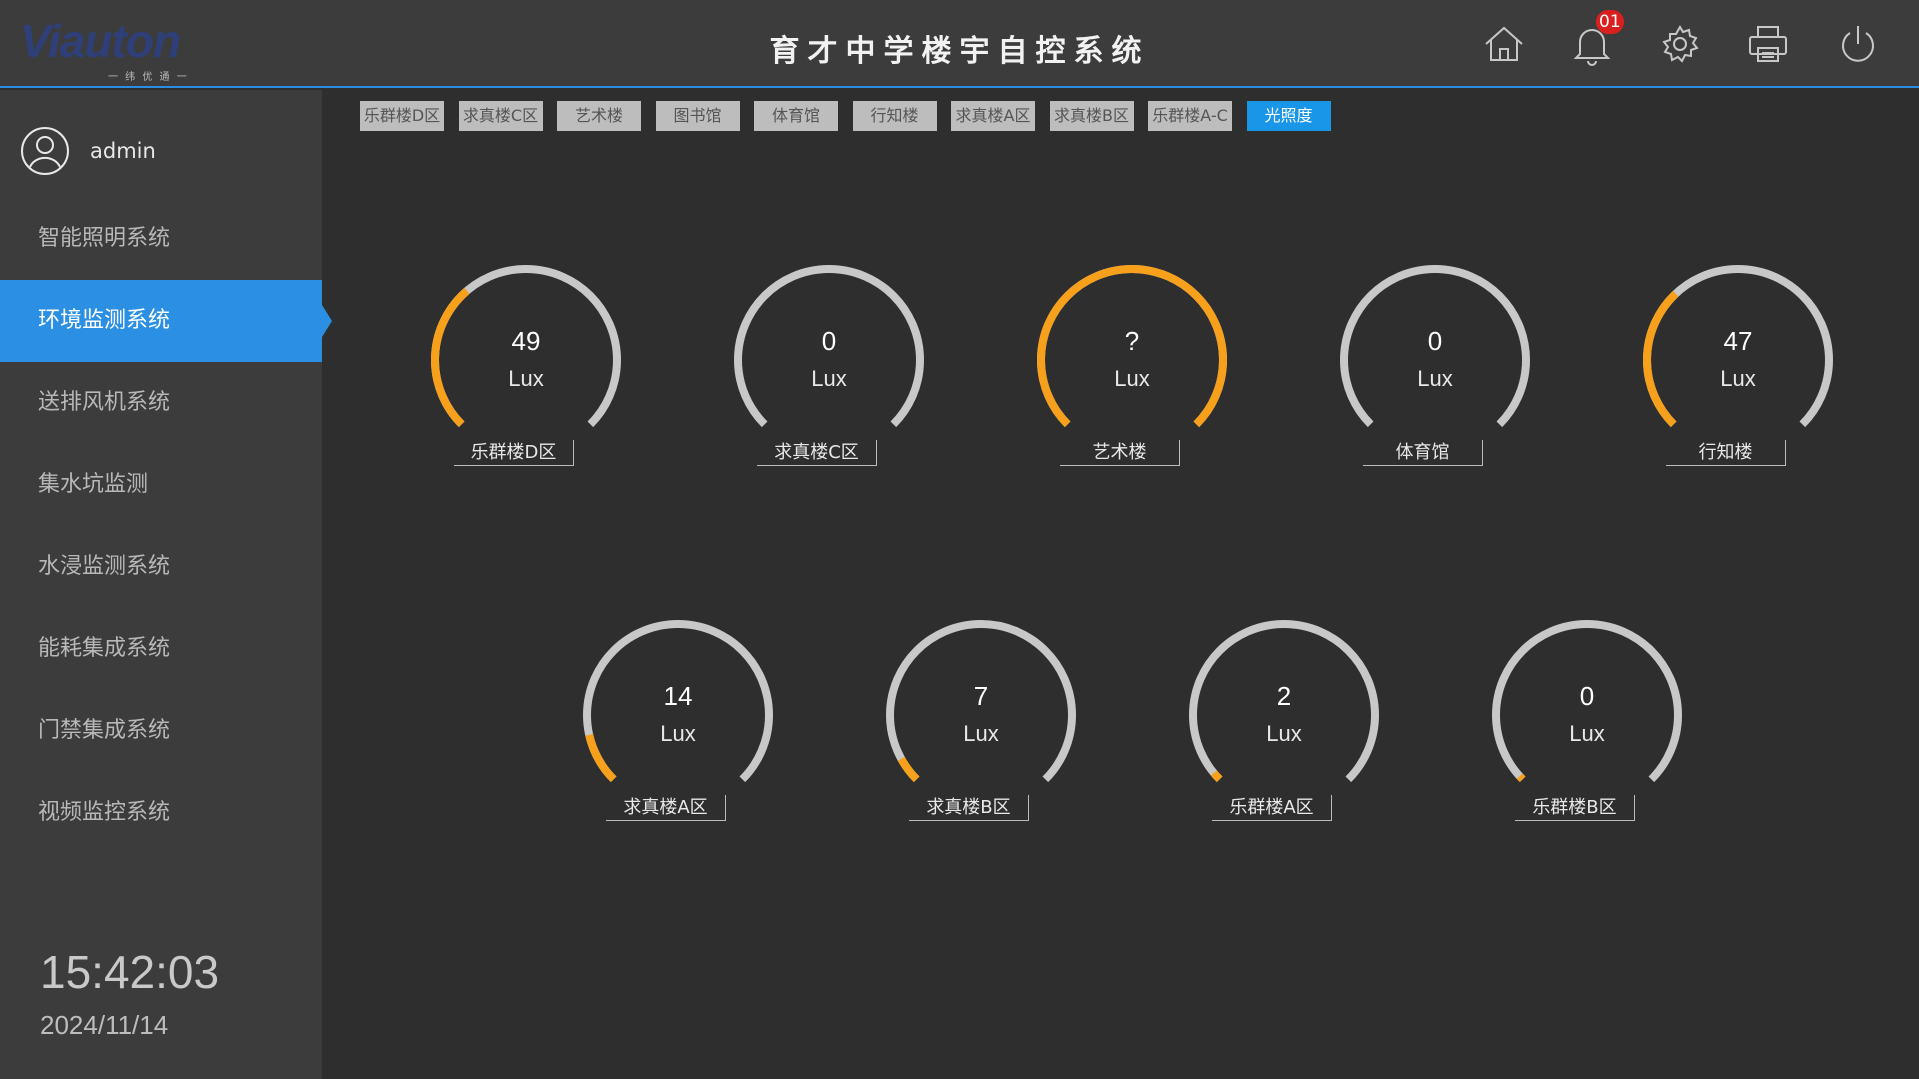  What do you see at coordinates (130, 972) in the screenshot?
I see `clock-time: 15:42:03` at bounding box center [130, 972].